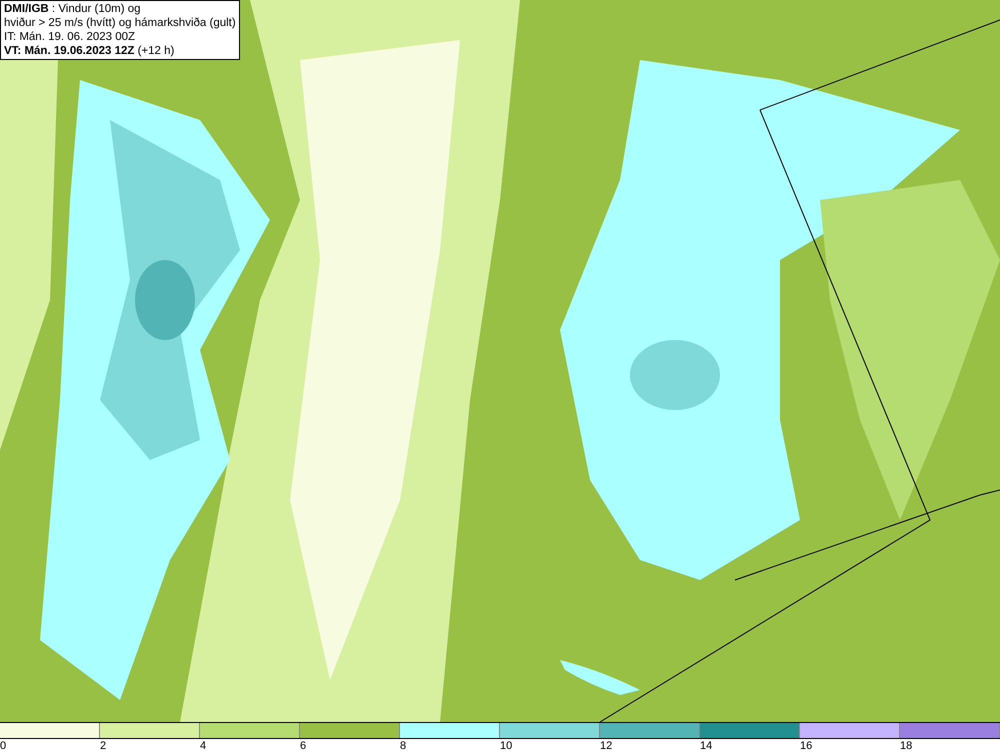 This screenshot has width=1000, height=753. What do you see at coordinates (706, 746) in the screenshot?
I see `legend-label: 14` at bounding box center [706, 746].